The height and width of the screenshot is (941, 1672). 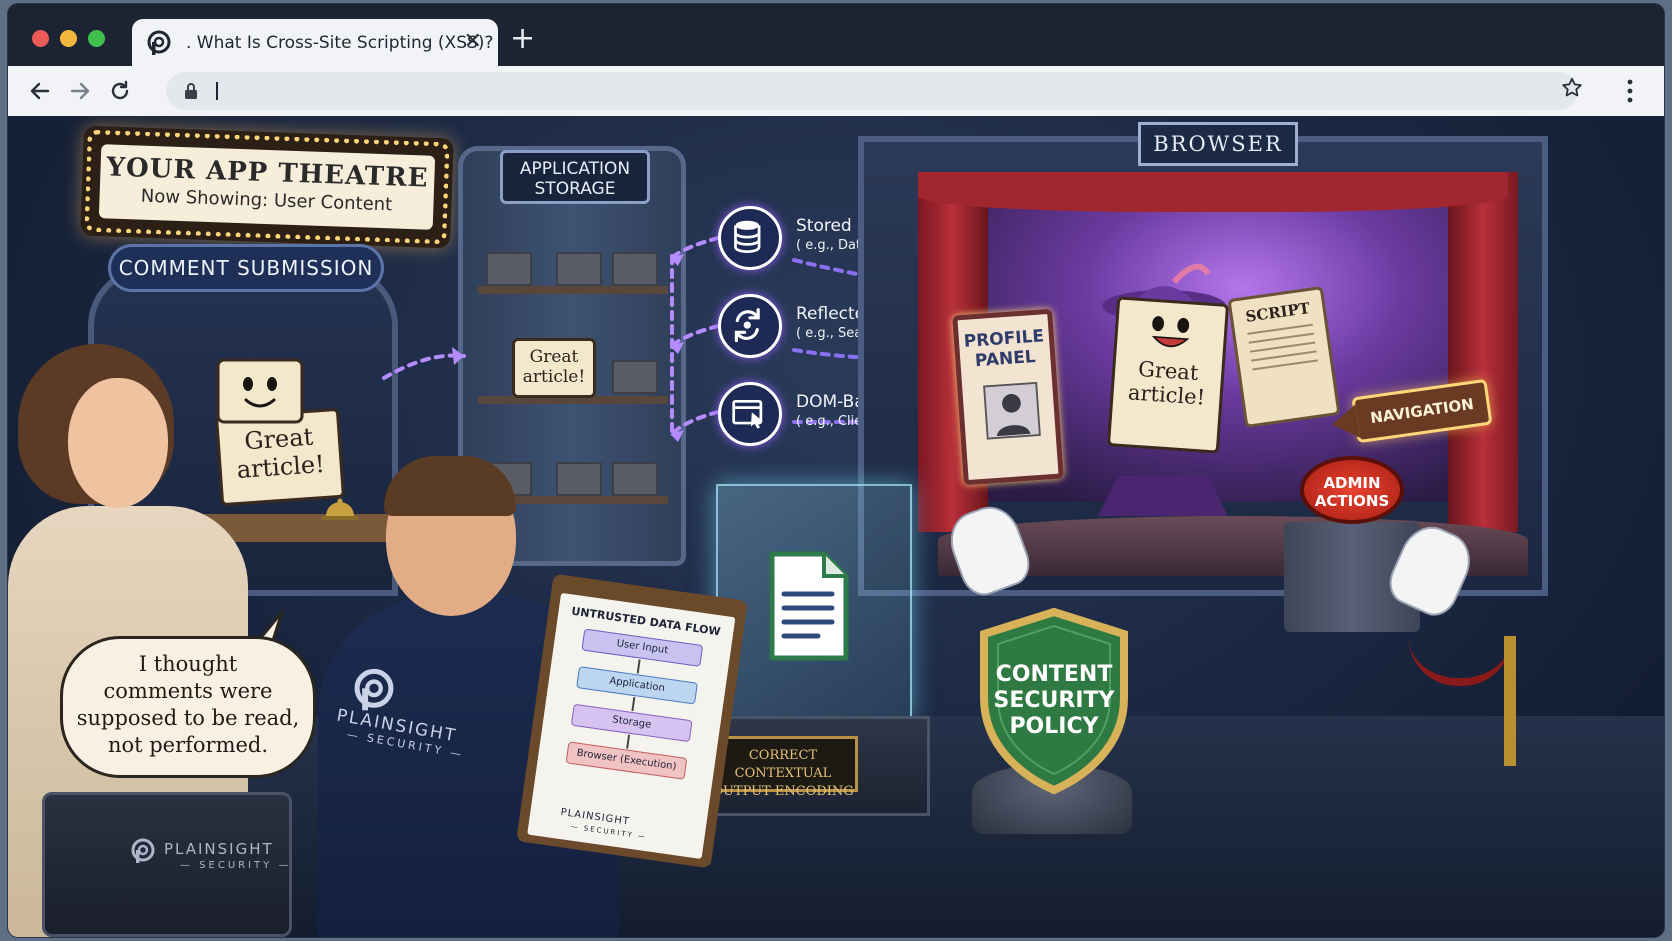 I want to click on curtain-valance, so click(x=1213, y=192).